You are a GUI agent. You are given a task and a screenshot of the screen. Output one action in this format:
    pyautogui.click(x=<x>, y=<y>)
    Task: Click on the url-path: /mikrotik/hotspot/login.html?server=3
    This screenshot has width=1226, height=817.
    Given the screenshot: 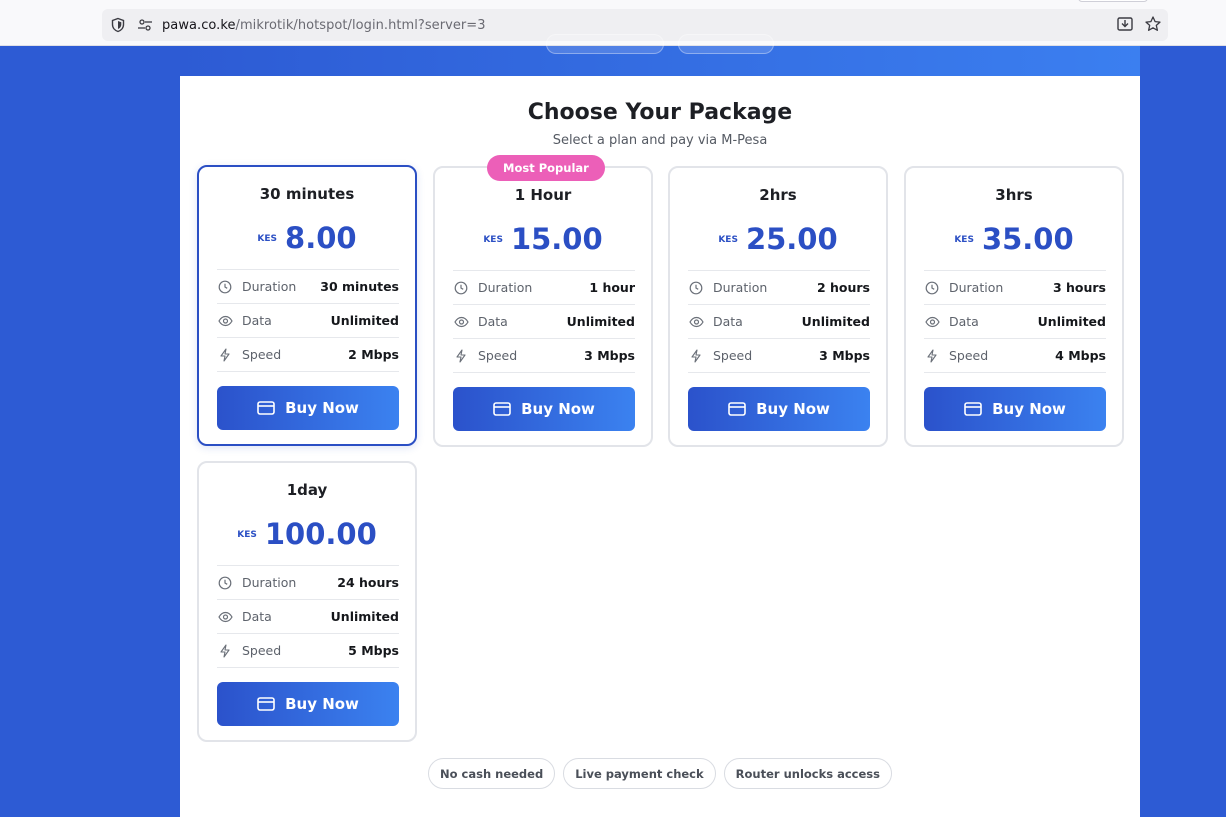 What is the action you would take?
    pyautogui.click(x=360, y=25)
    